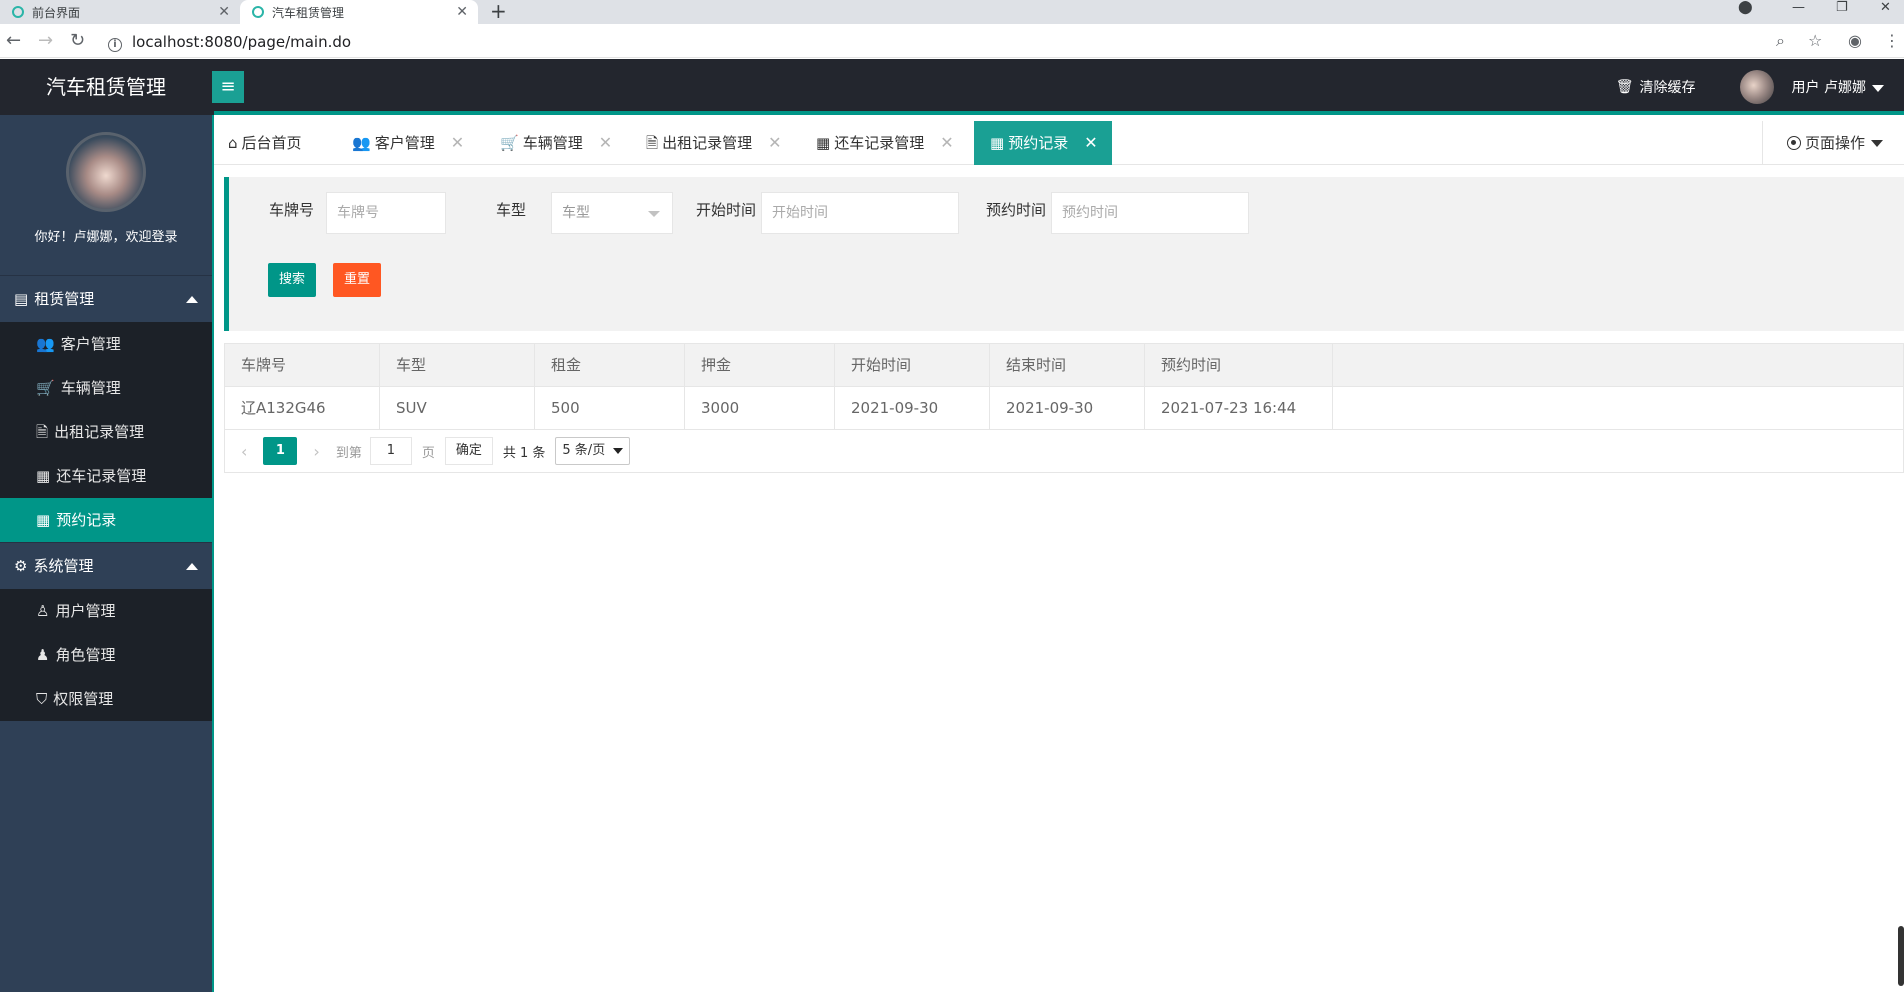 The image size is (1904, 992). Describe the element at coordinates (457, 365) in the screenshot. I see `column-header: 车型` at that location.